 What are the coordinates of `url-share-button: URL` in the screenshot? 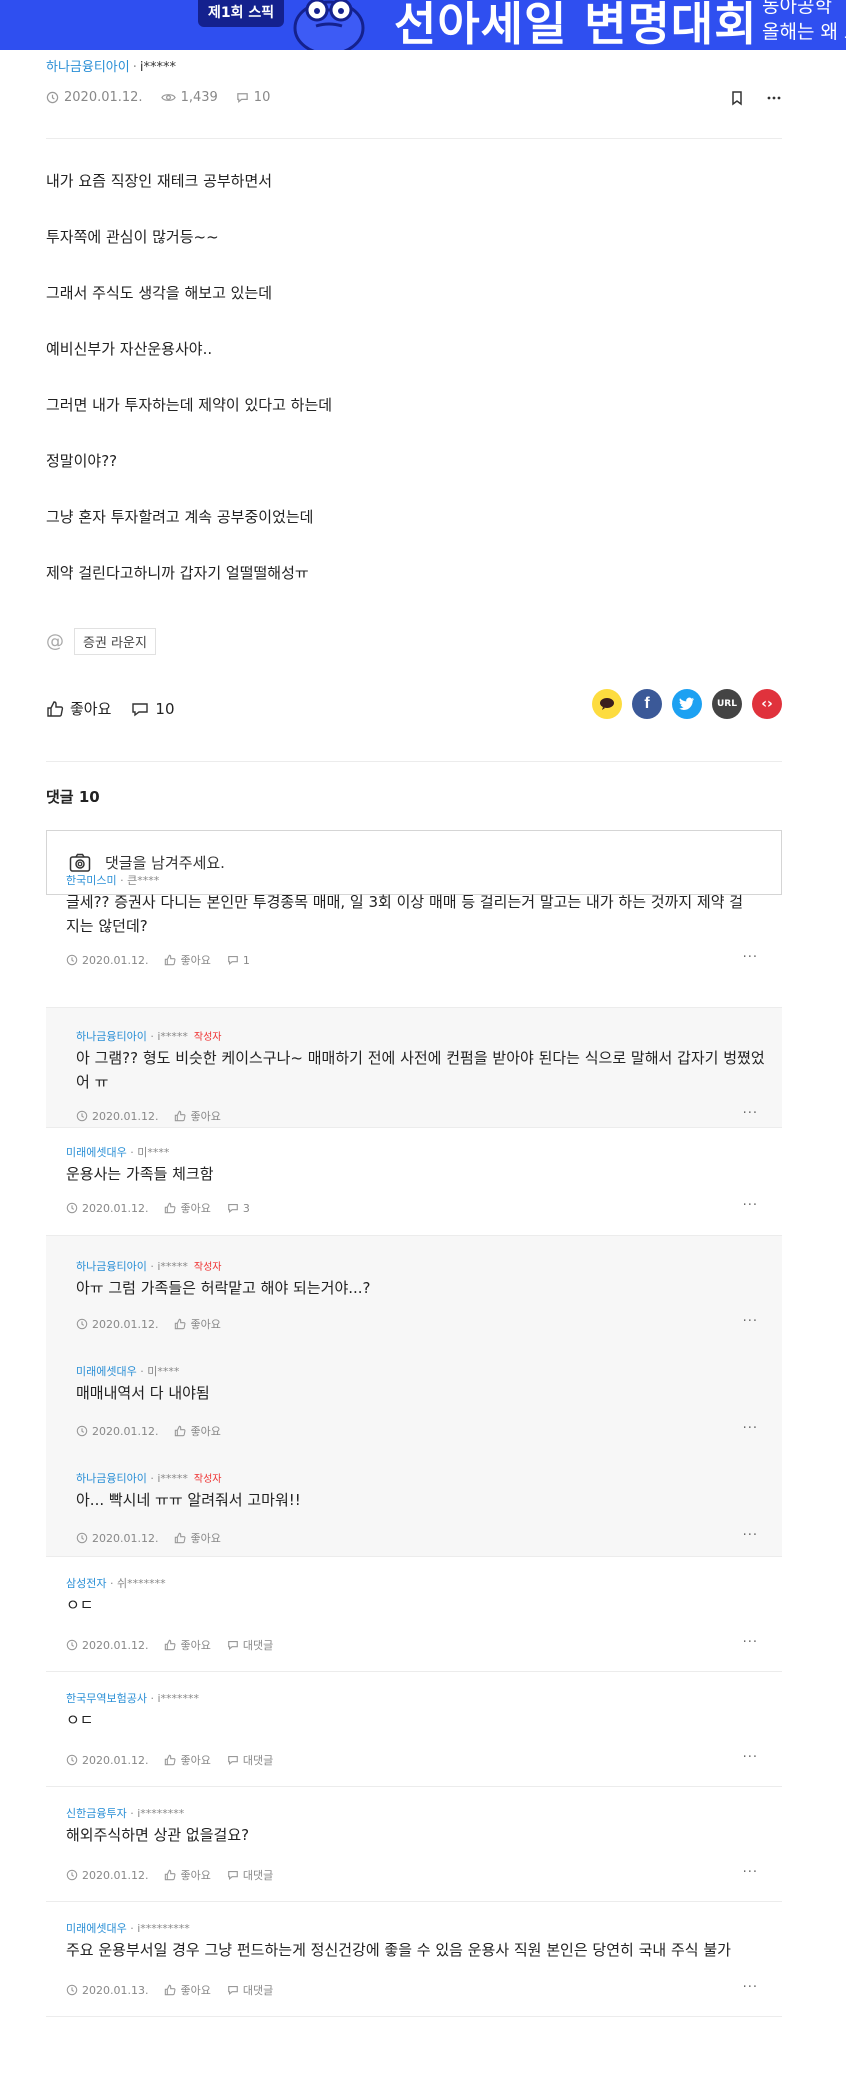 It's located at (727, 704).